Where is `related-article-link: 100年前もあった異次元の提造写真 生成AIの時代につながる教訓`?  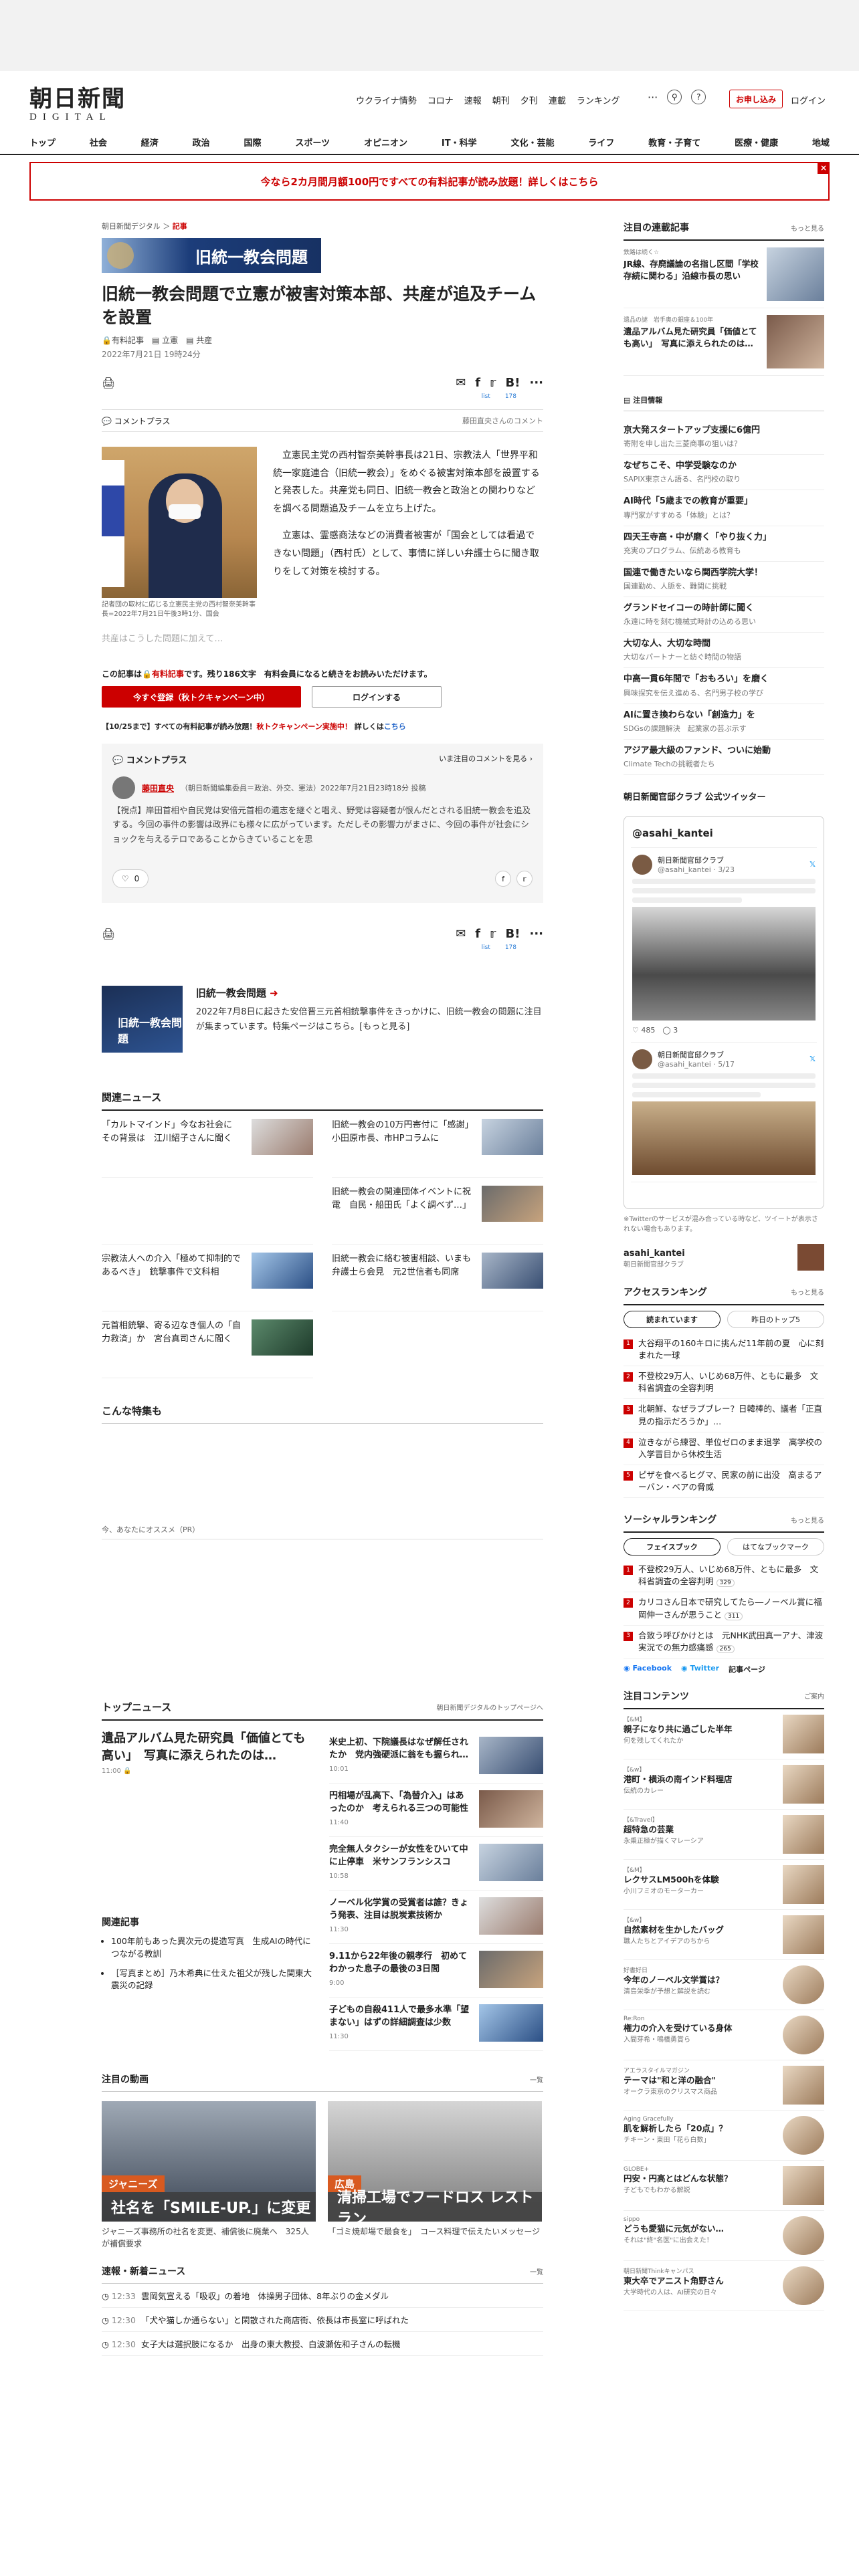 related-article-link: 100年前もあった異次元の提造写真 生成AIの時代につながる教訓 is located at coordinates (212, 1948).